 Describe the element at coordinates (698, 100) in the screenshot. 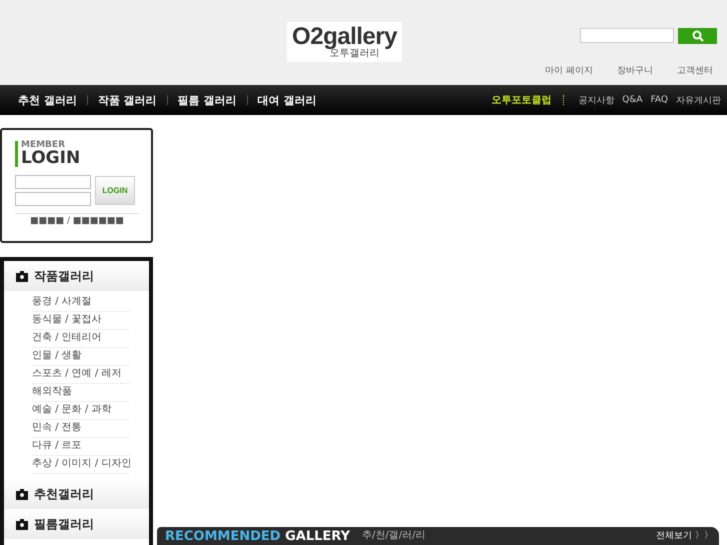

I see `nav-link: 자유게시판` at that location.